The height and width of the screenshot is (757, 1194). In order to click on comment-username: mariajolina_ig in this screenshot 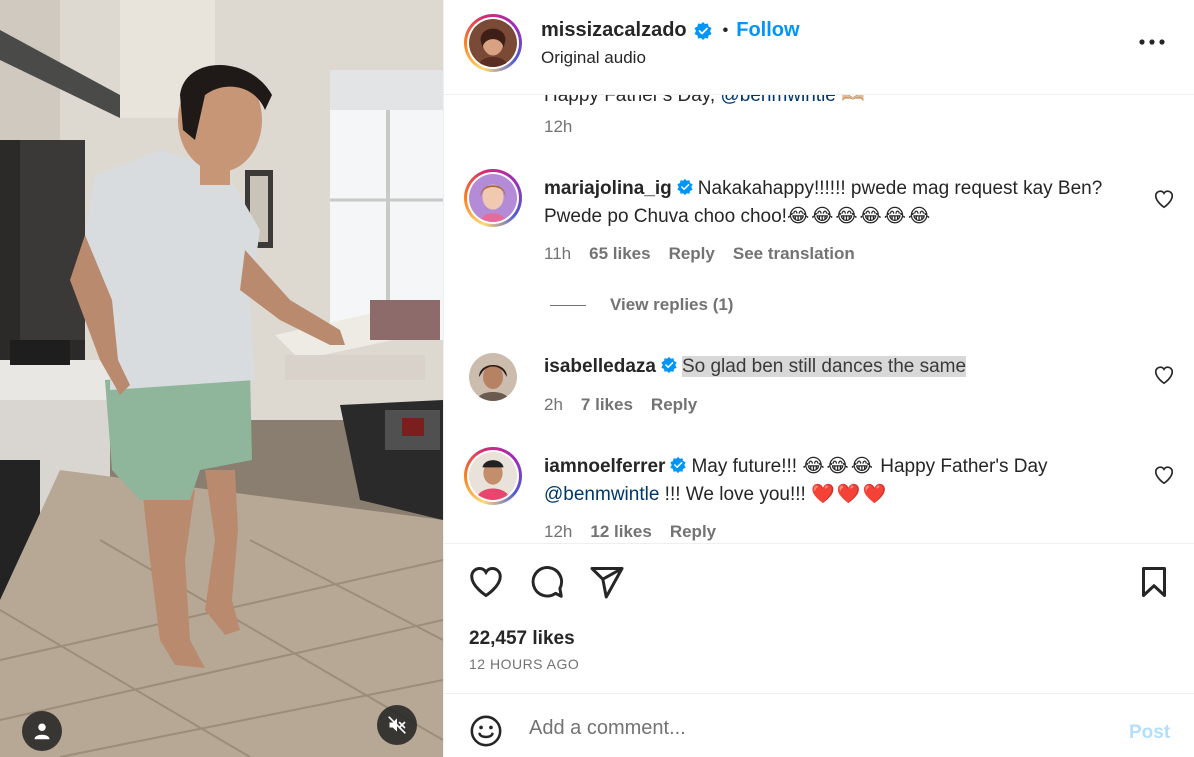, I will do `click(608, 188)`.